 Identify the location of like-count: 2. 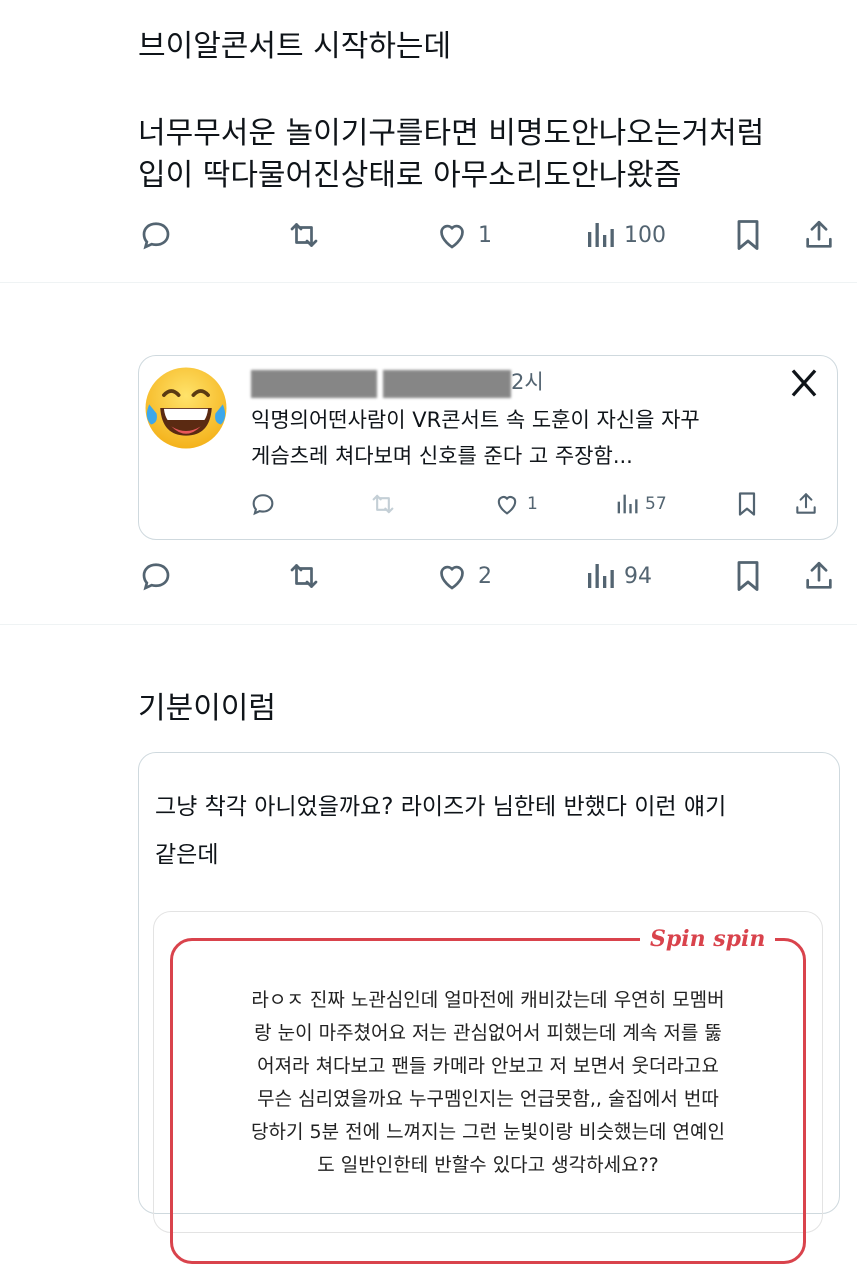
(485, 576).